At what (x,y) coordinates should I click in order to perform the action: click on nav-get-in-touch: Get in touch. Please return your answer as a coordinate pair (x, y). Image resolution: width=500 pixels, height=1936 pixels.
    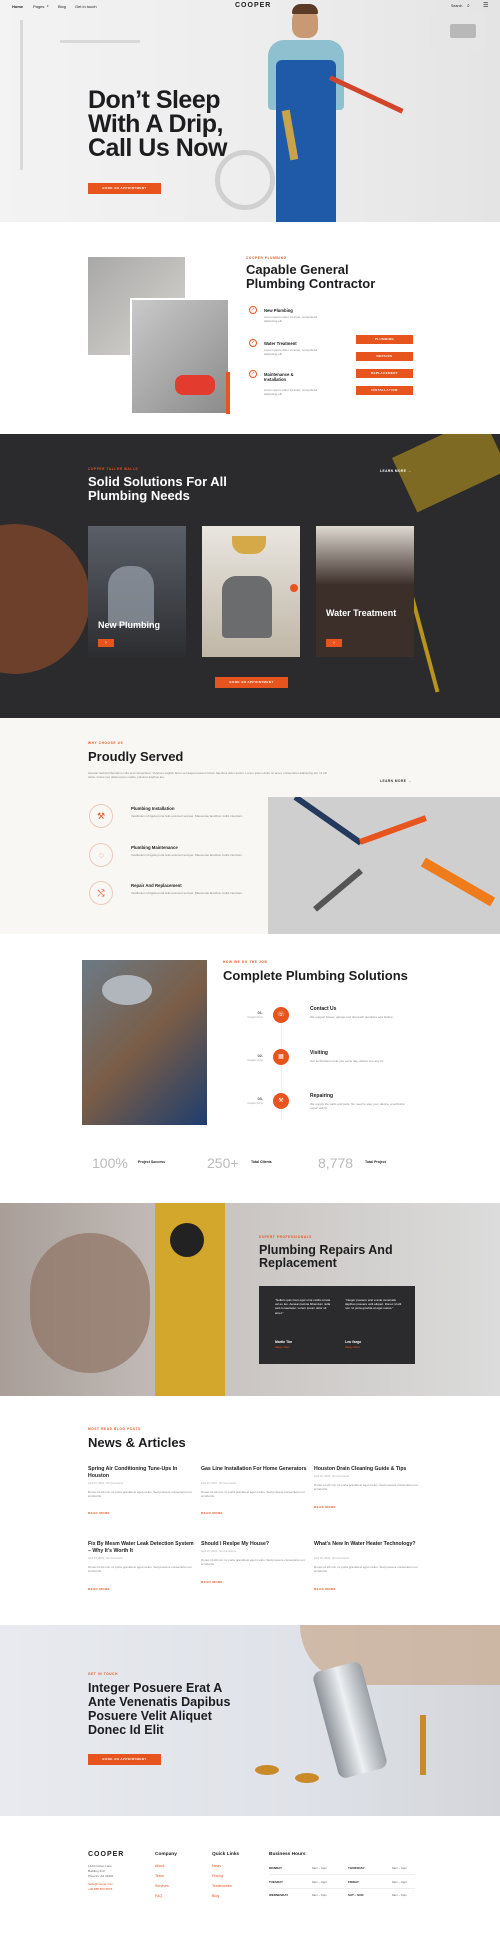
    Looking at the image, I should click on (86, 6).